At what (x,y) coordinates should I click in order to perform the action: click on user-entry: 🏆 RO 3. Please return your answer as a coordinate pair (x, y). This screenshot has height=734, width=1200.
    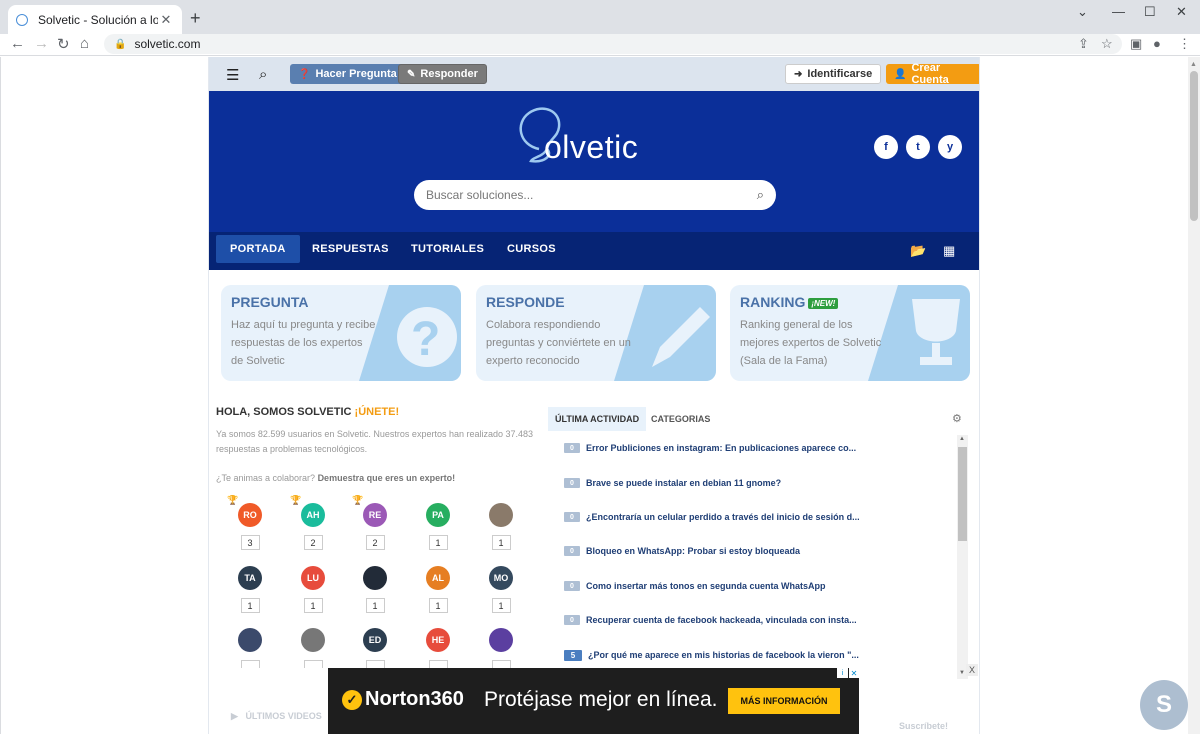
    Looking at the image, I should click on (246, 522).